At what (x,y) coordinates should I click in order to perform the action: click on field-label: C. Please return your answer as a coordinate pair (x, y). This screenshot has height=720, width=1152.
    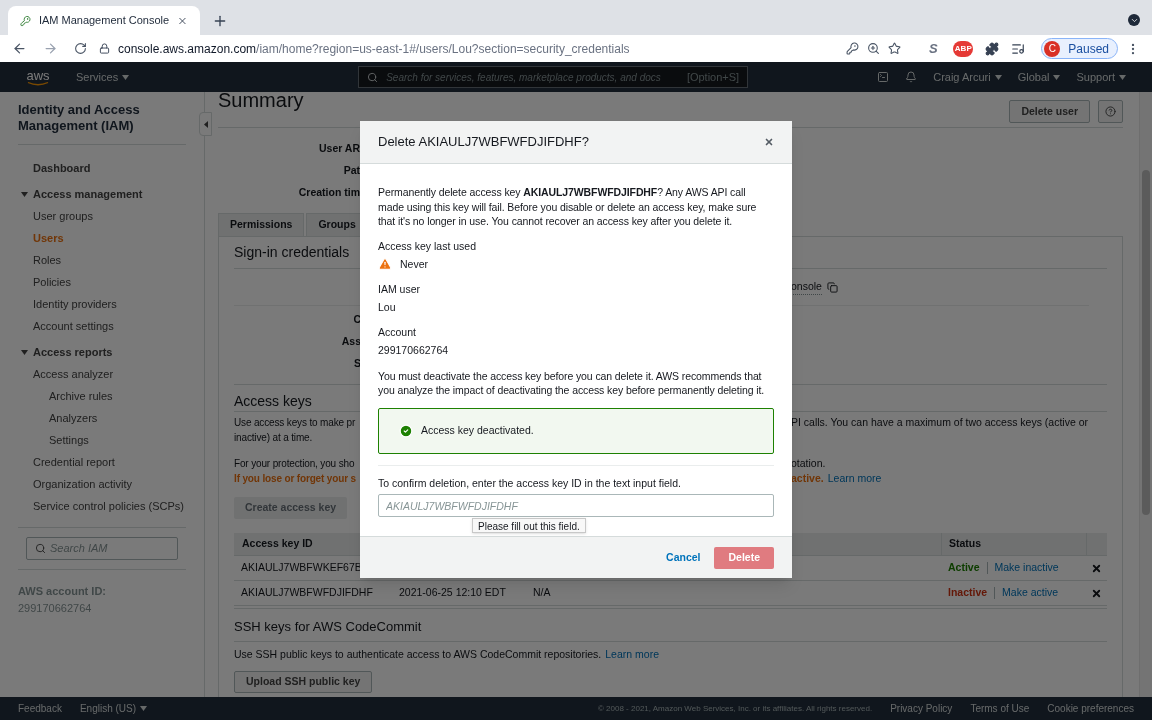
    Looking at the image, I should click on (356, 319).